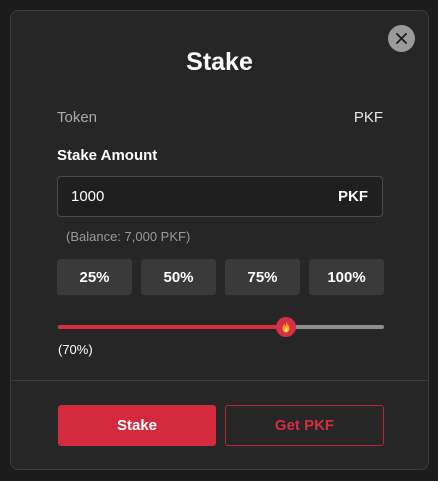 The image size is (438, 481). I want to click on divider, so click(219, 380).